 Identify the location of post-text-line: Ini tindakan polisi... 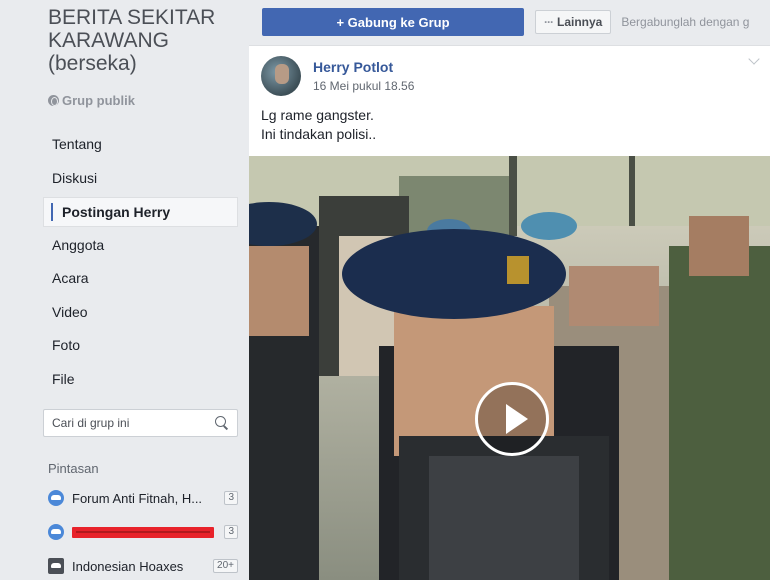
(319, 134).